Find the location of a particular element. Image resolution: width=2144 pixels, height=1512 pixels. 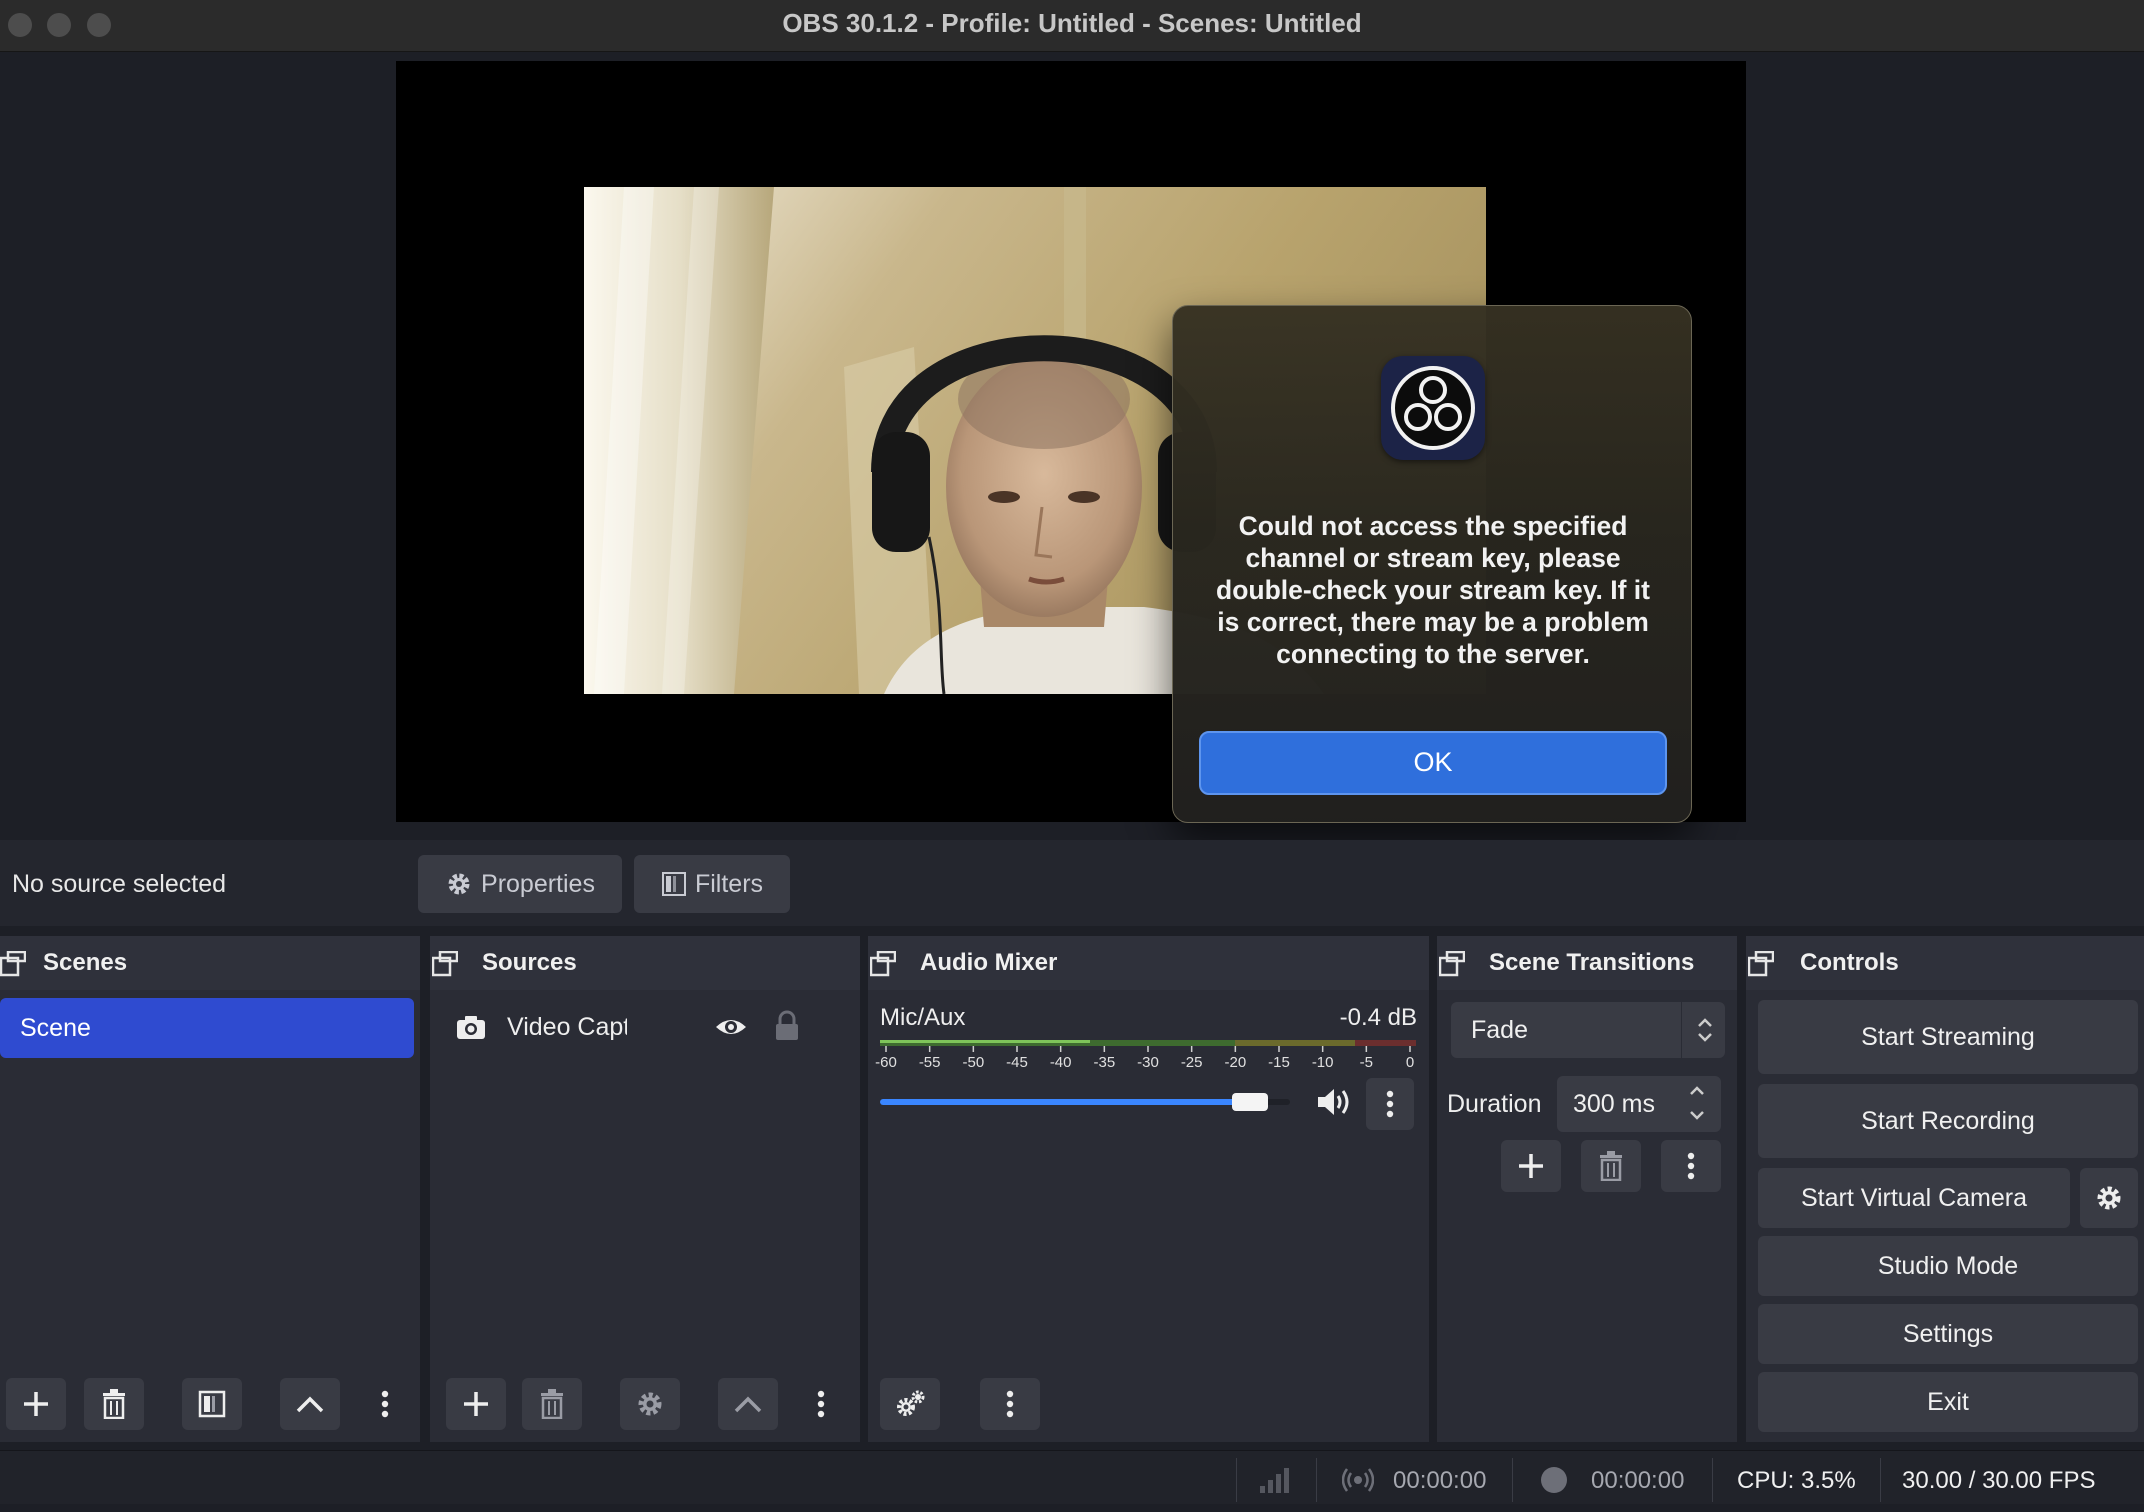

remove-transition-button is located at coordinates (1611, 1166).